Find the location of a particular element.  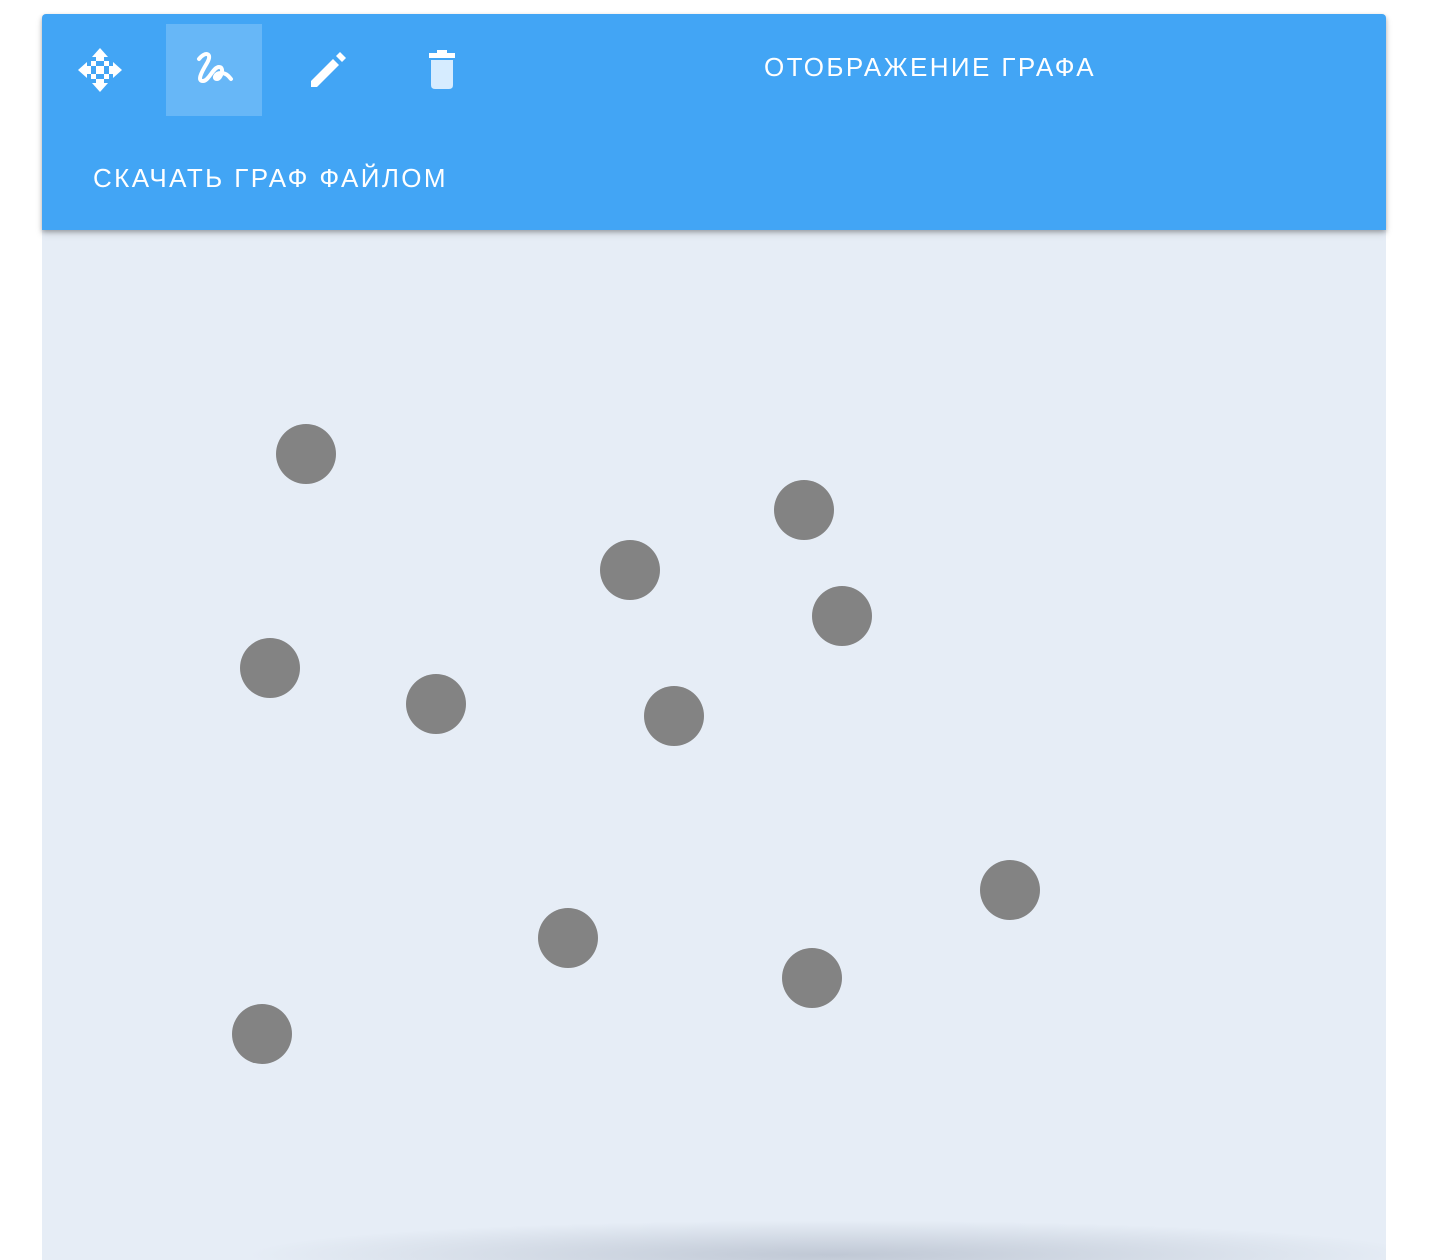

delete-tool-button is located at coordinates (442, 70).